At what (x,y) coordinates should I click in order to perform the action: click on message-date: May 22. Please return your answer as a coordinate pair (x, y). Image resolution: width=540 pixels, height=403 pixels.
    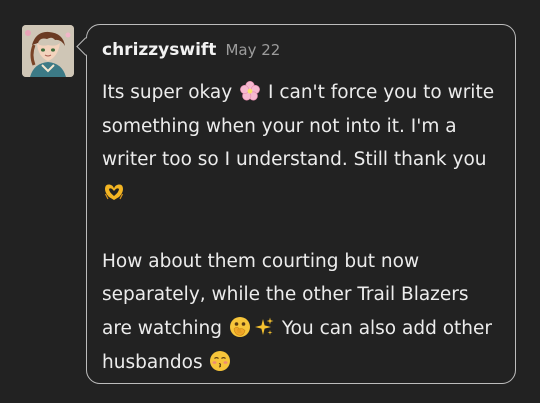
    Looking at the image, I should click on (253, 50).